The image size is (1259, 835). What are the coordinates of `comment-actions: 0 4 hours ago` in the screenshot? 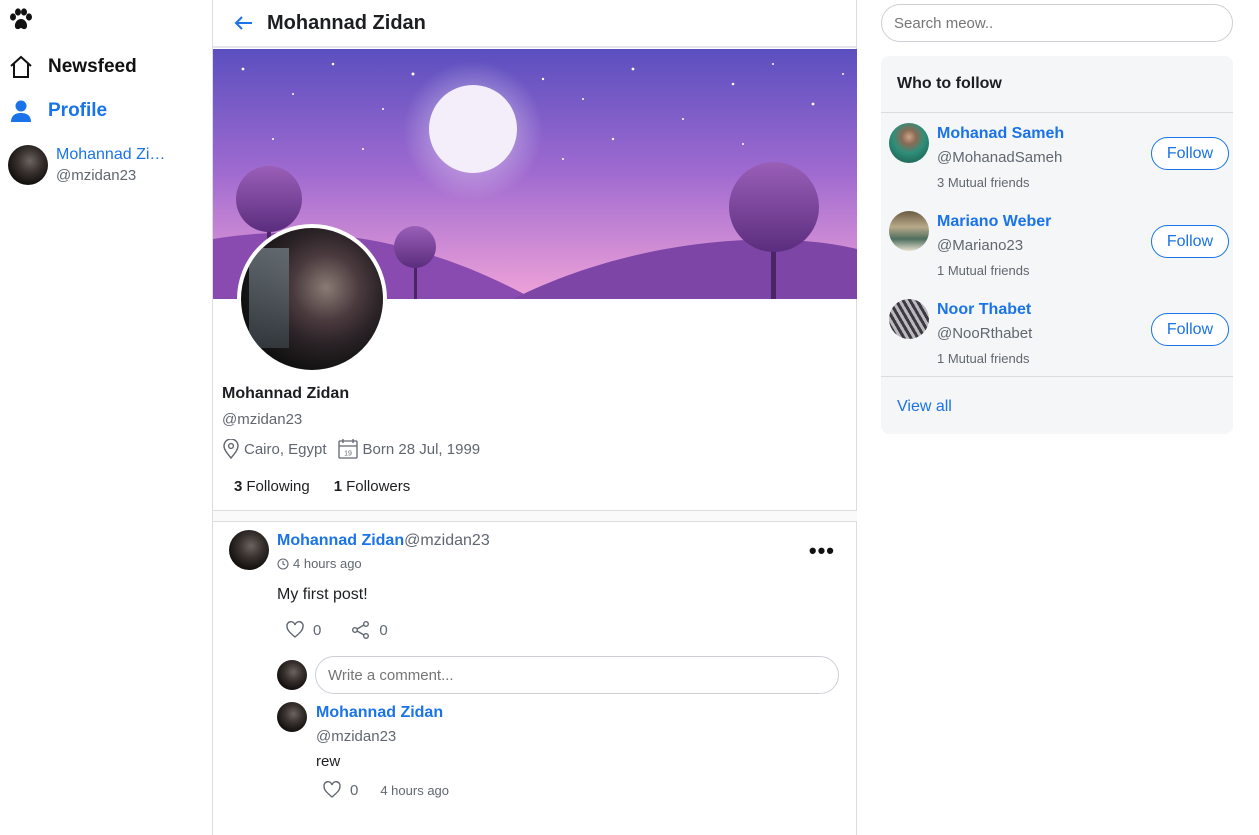 It's located at (385, 790).